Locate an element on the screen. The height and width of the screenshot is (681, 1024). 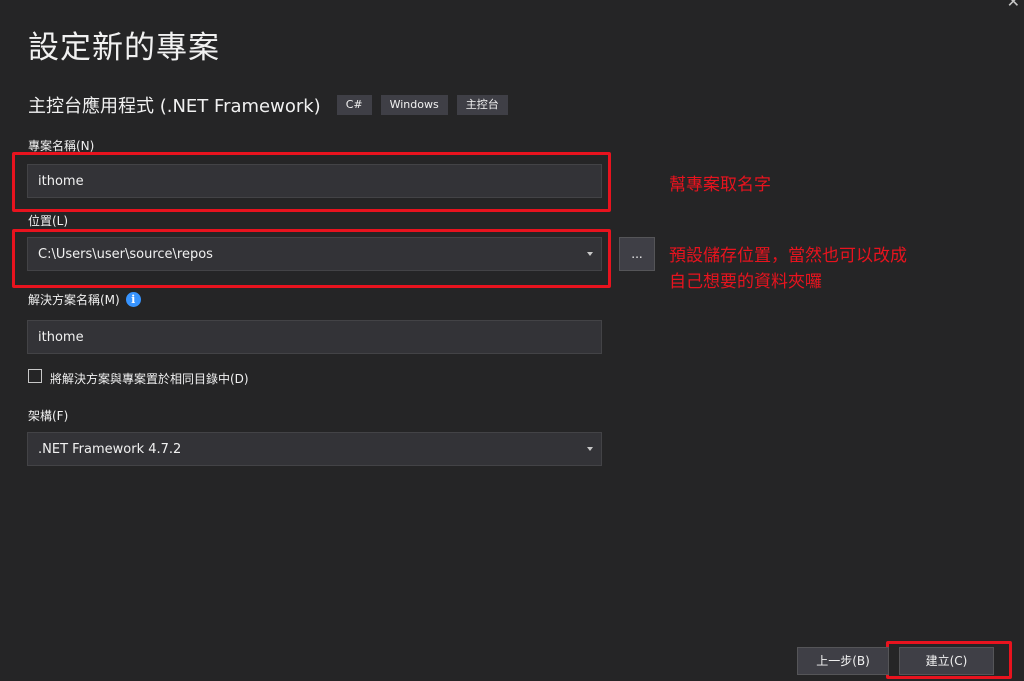
location-annotation-line2: 自己想要的資料夾囉 is located at coordinates (745, 282).